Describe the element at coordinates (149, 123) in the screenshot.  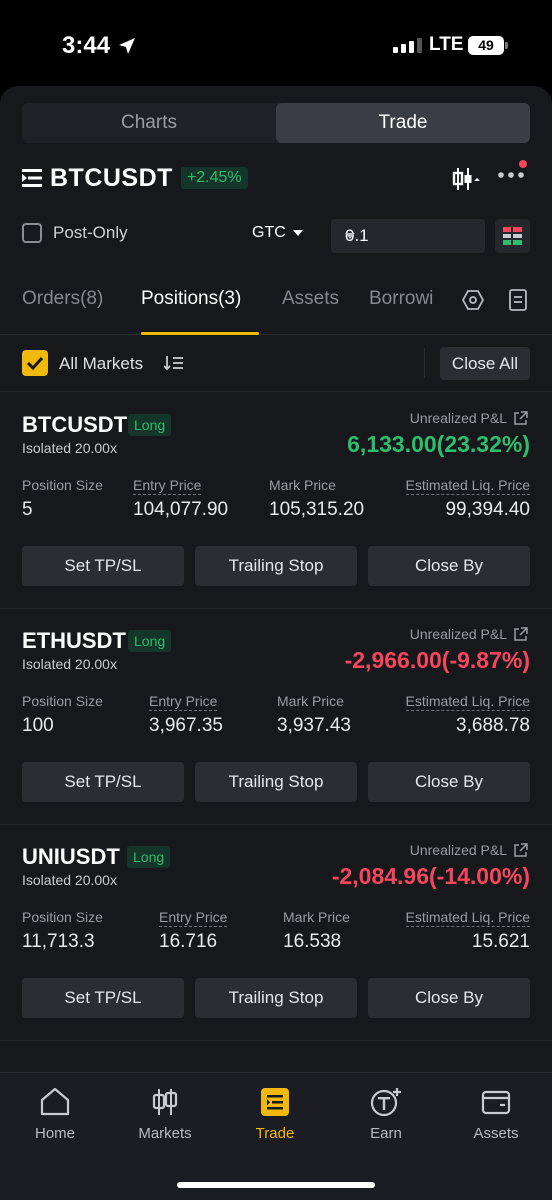
I see `tab-charts: Charts` at that location.